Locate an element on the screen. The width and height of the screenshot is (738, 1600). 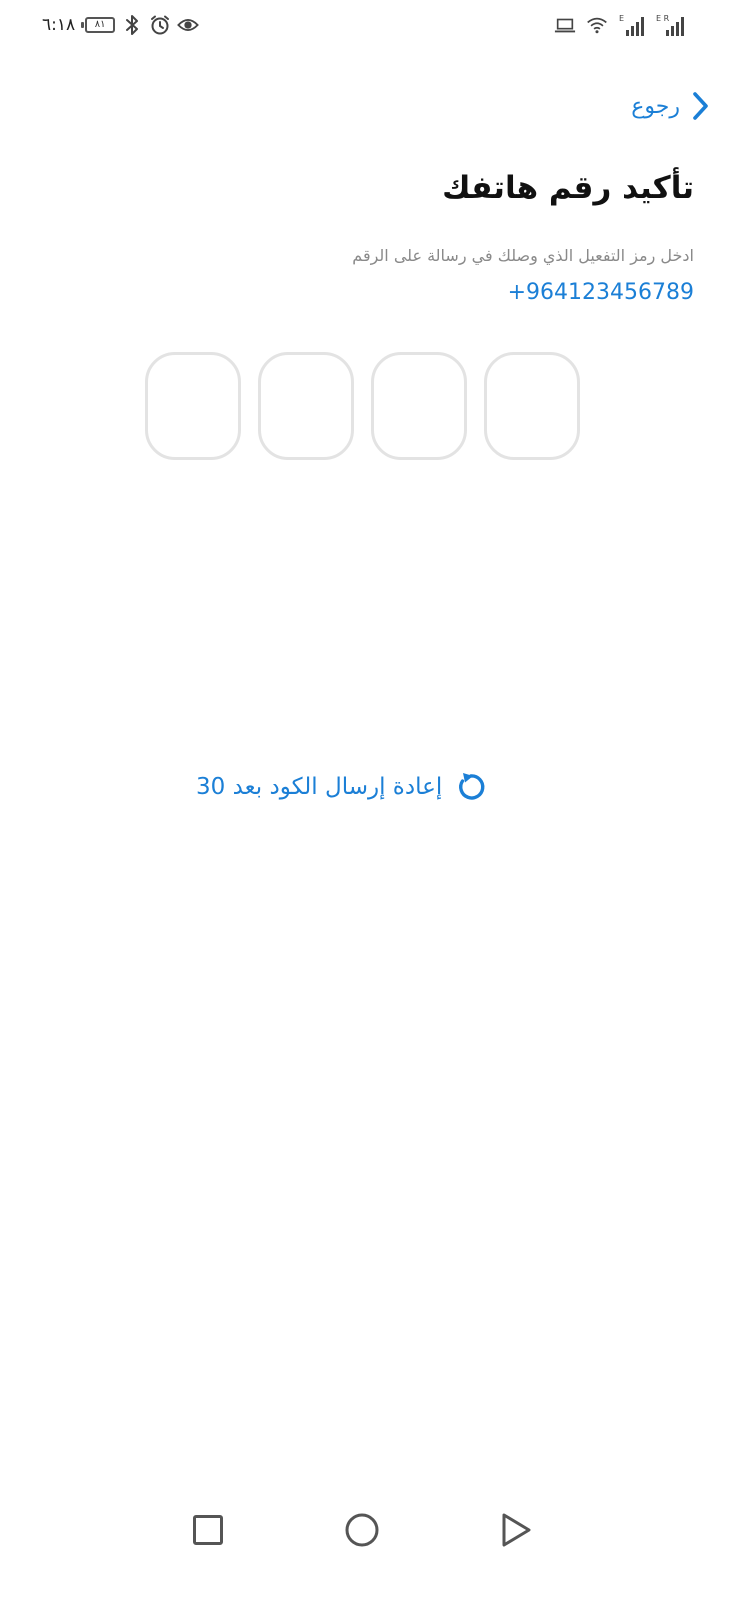
laptop-icon is located at coordinates (565, 25).